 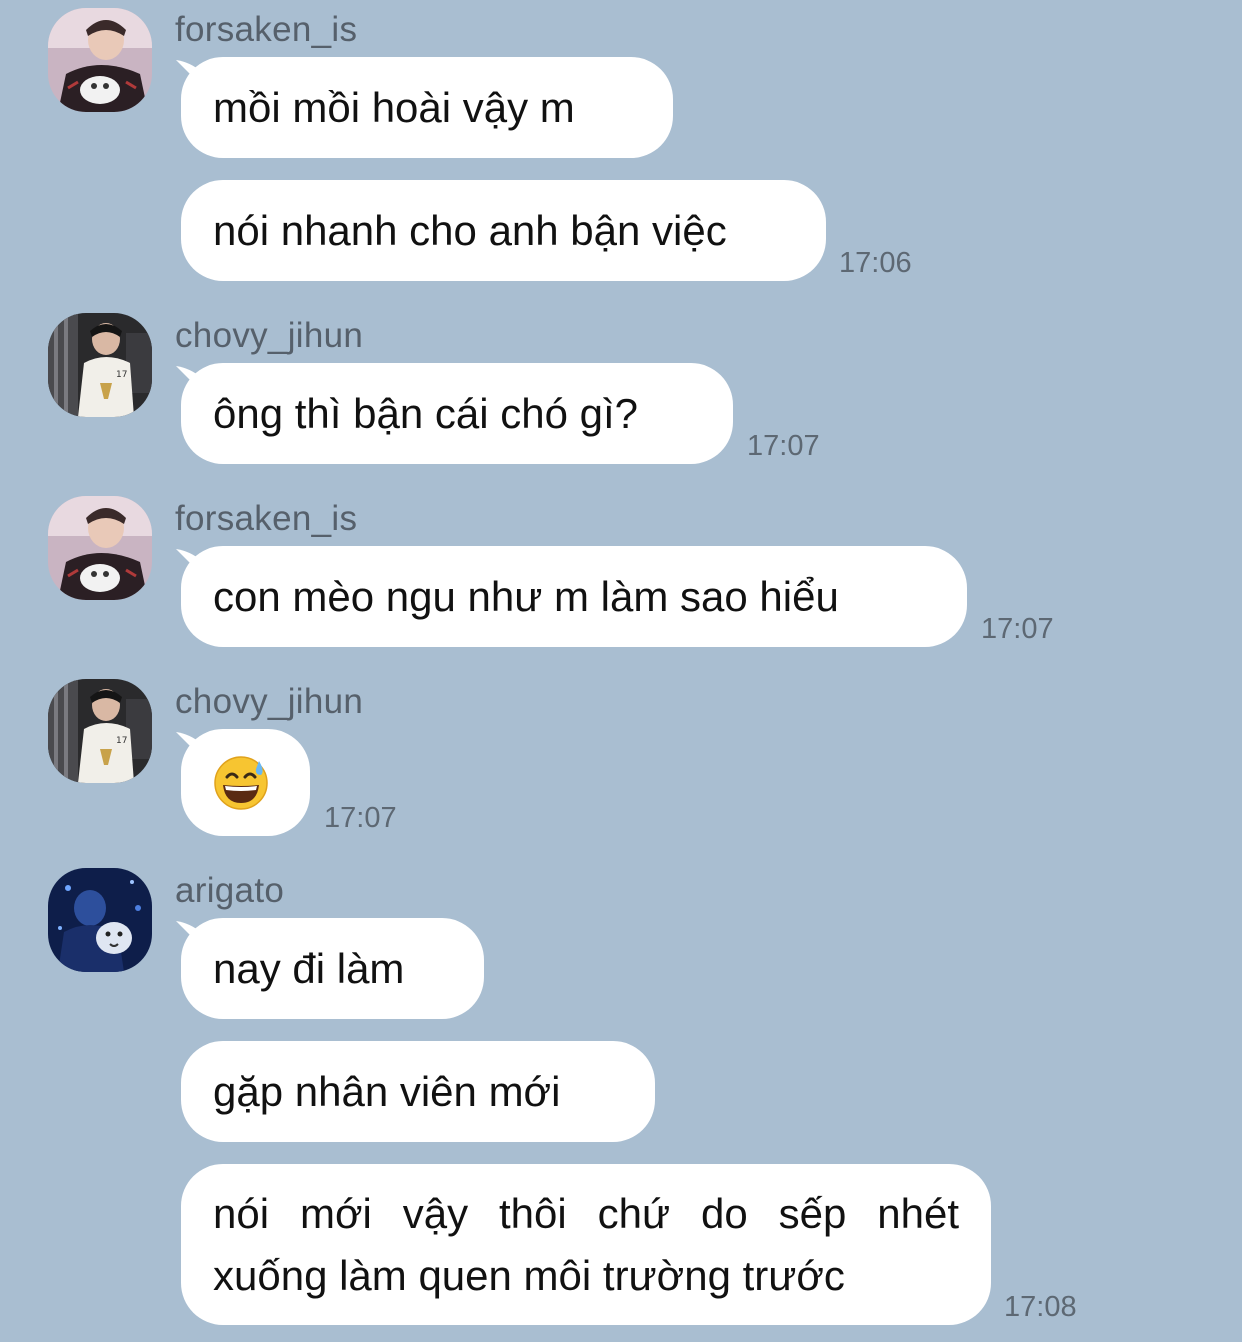 I want to click on message-text: mồi mồi hoài vậy m, so click(x=394, y=107).